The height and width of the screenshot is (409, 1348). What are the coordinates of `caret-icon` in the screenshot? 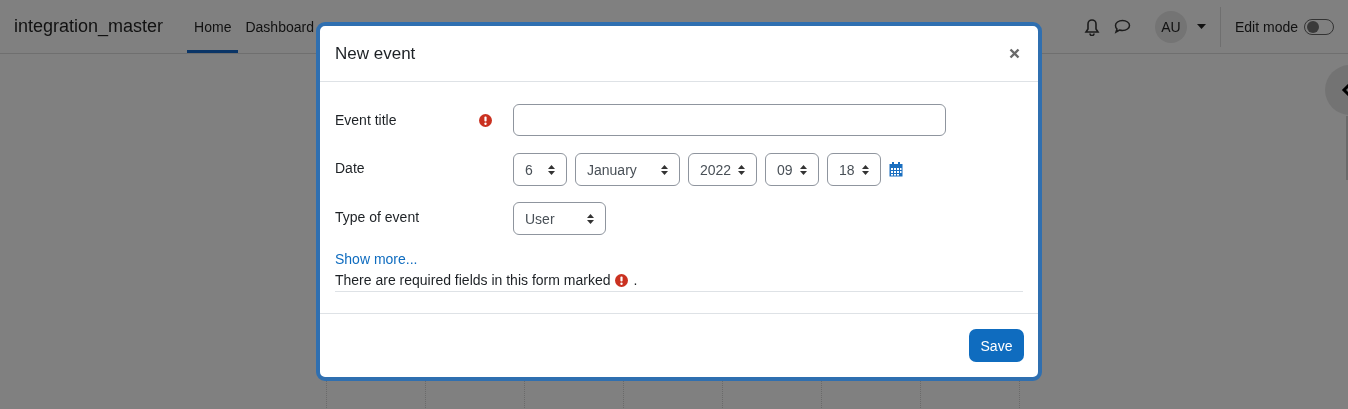 It's located at (1201, 26).